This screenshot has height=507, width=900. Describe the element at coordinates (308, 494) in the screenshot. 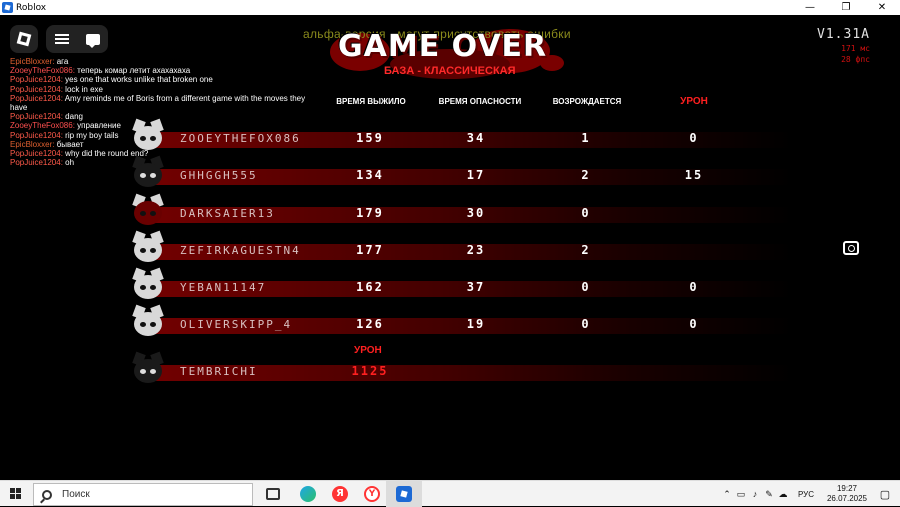

I see `edge-browser-icon` at that location.